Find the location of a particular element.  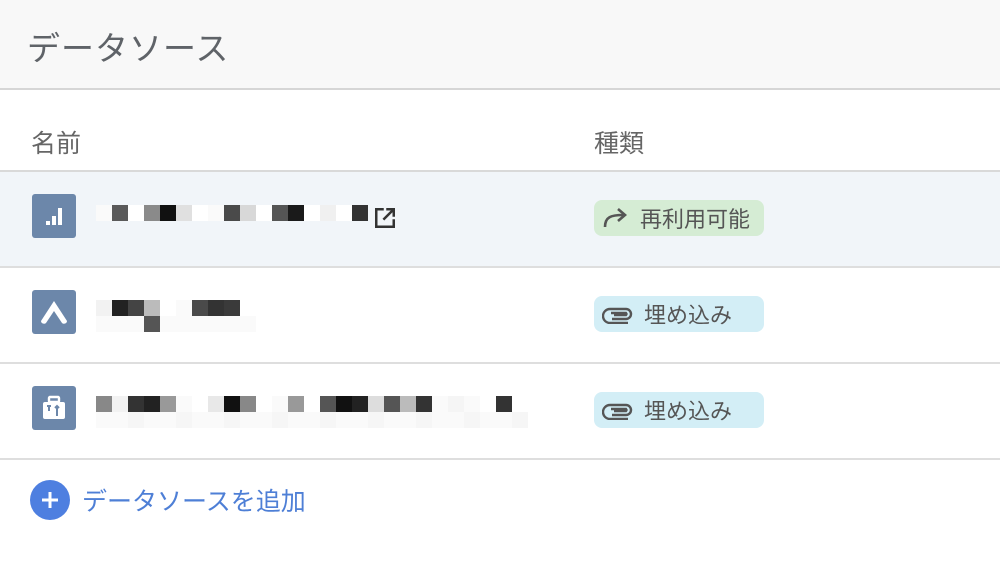

plus-circle-icon is located at coordinates (50, 500).